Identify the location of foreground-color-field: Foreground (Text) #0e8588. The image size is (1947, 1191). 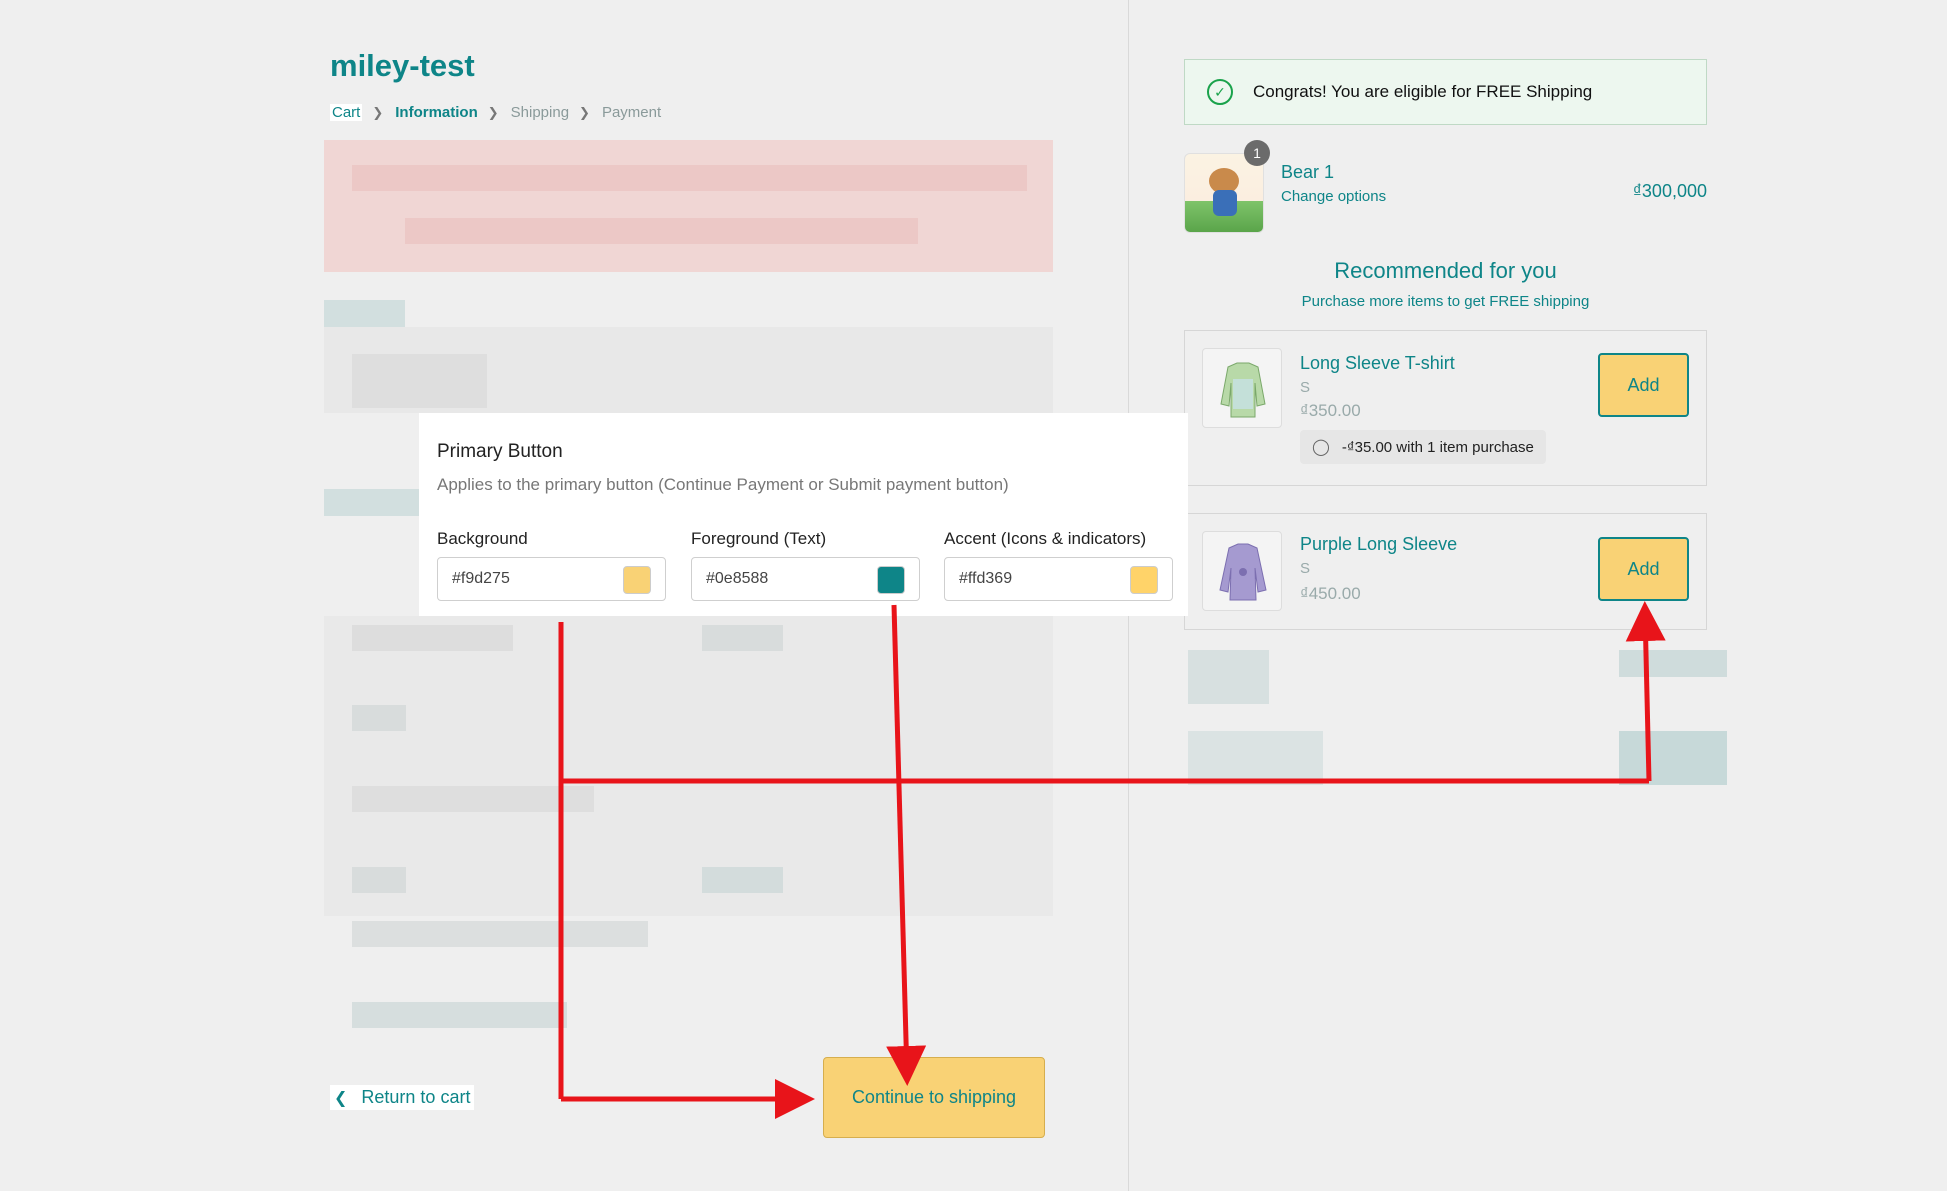
(805, 565).